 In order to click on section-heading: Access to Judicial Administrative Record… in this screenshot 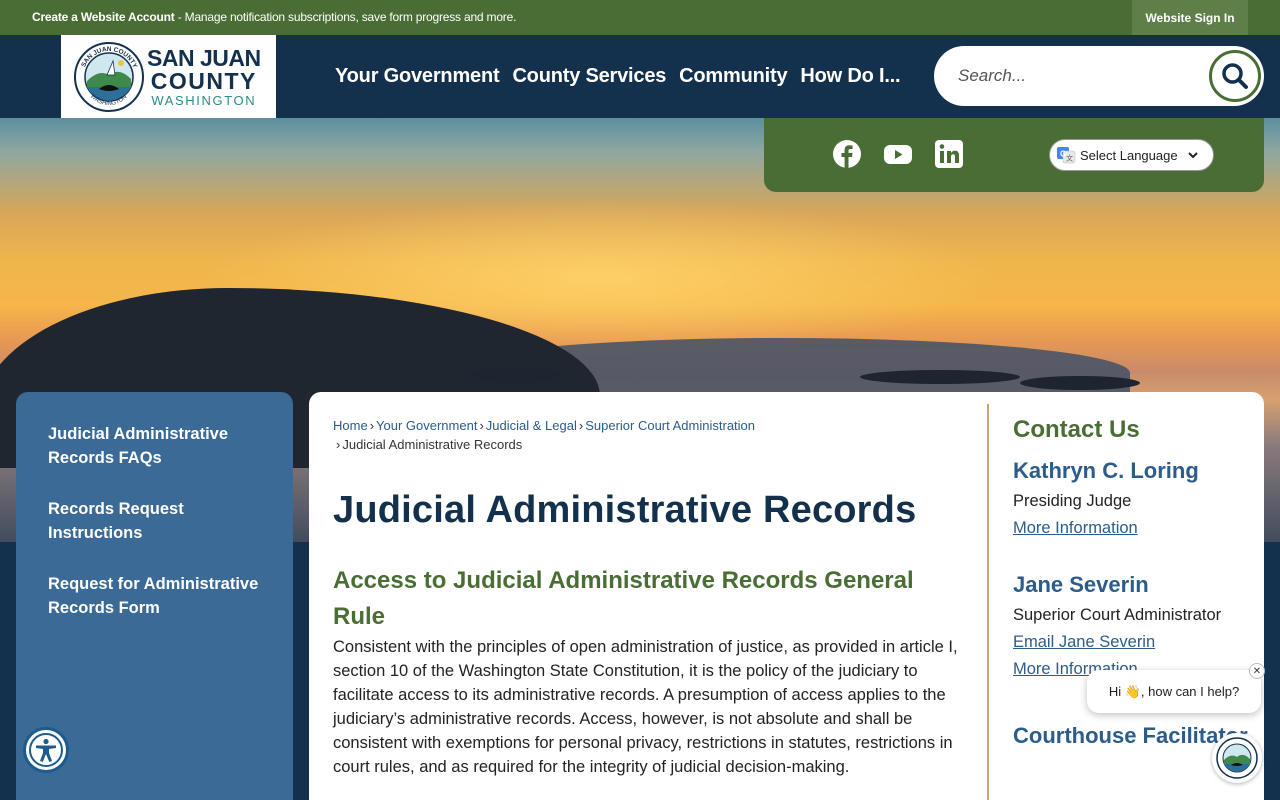, I will do `click(623, 598)`.